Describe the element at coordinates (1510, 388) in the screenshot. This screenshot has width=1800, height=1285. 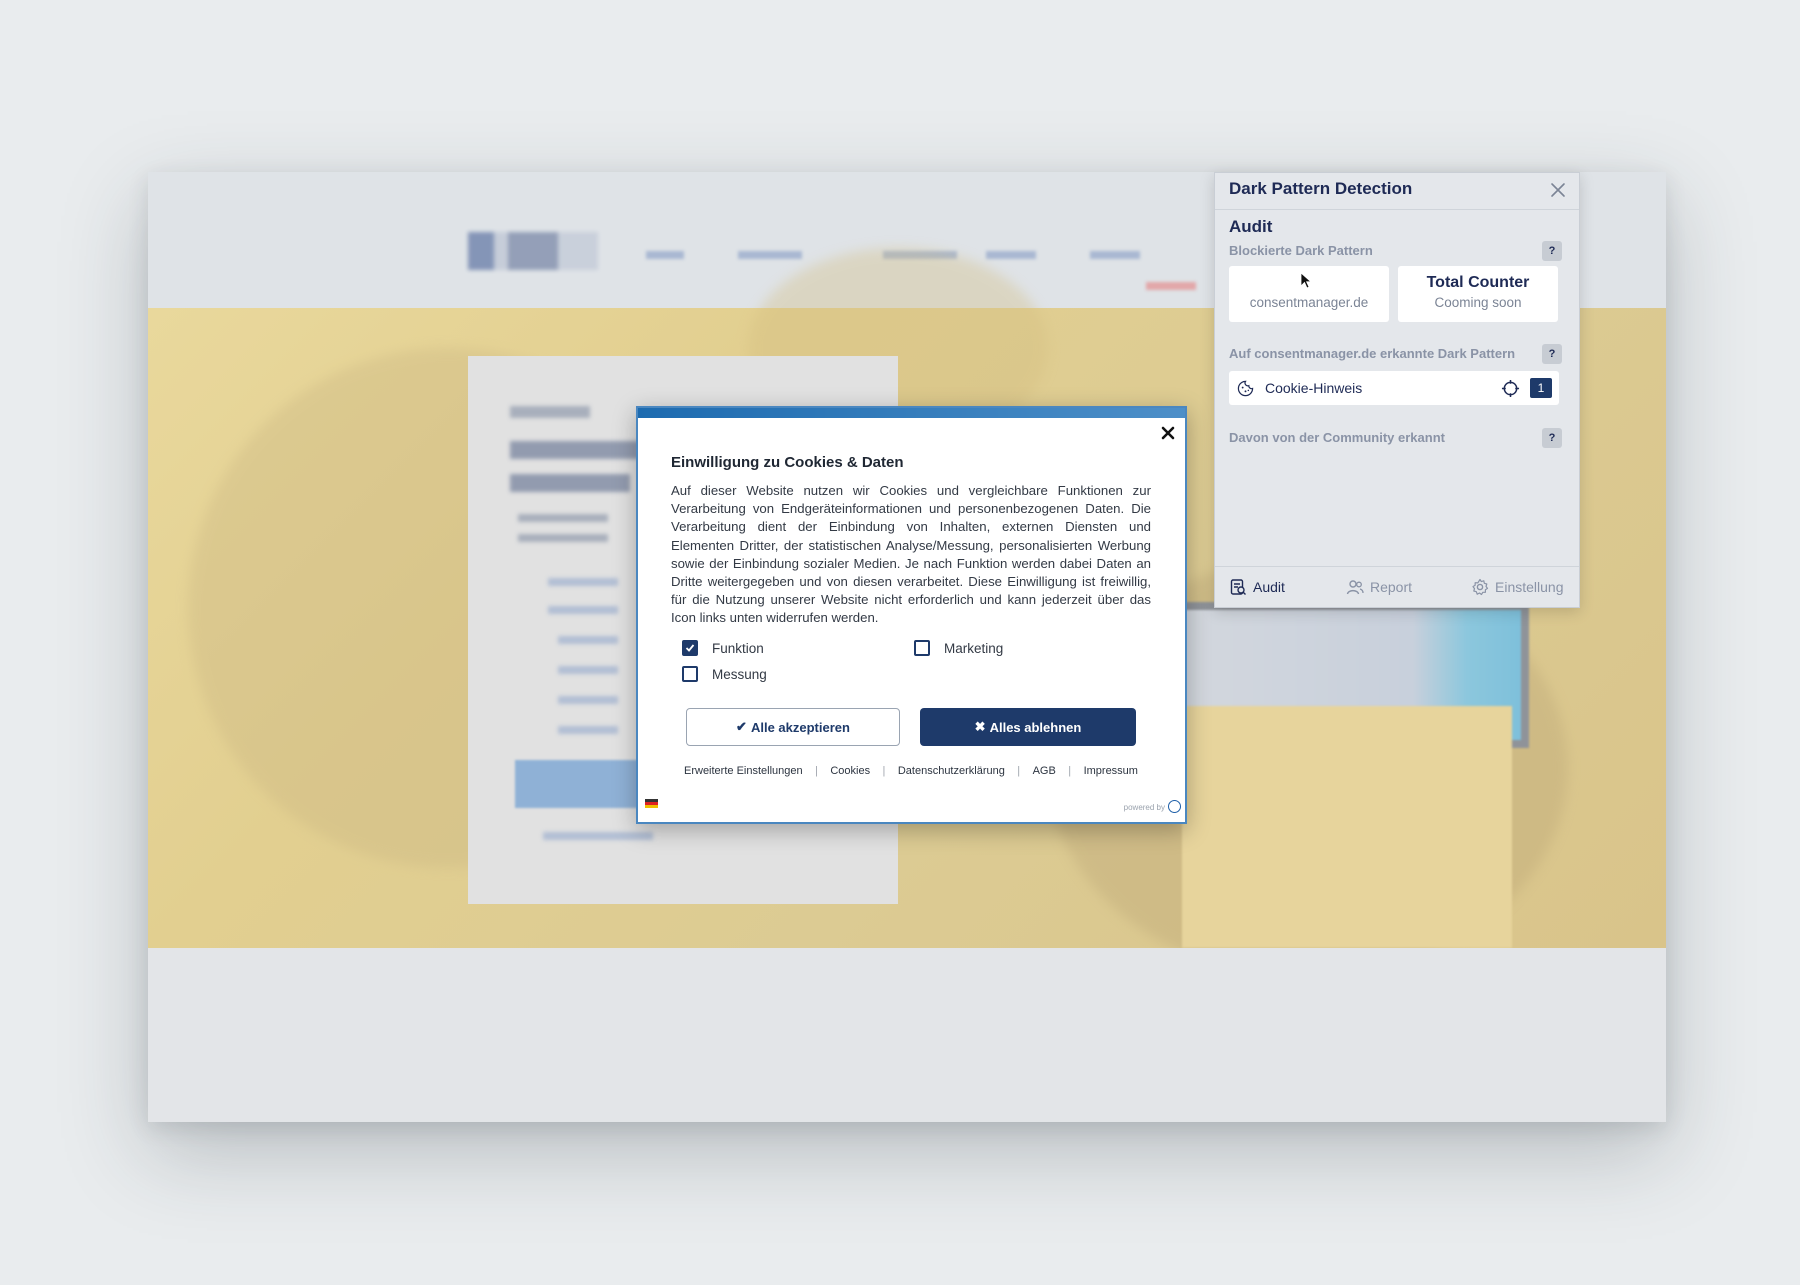
I see `crosshair-icon` at that location.